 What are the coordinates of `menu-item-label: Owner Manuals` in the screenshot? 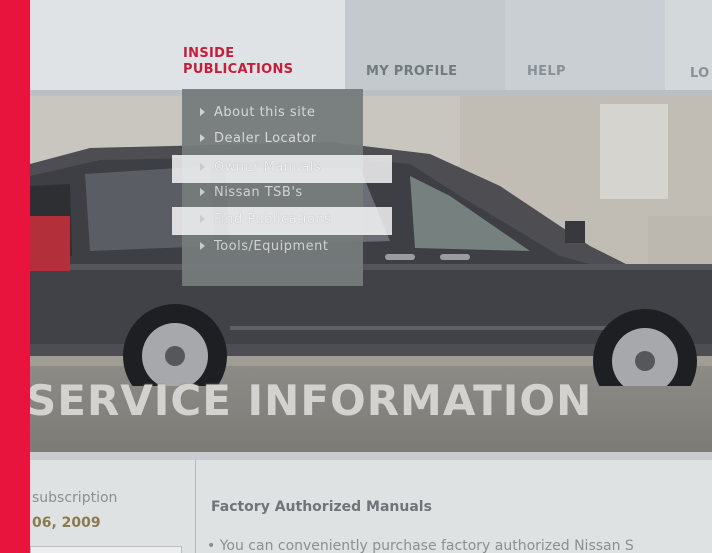 It's located at (268, 167).